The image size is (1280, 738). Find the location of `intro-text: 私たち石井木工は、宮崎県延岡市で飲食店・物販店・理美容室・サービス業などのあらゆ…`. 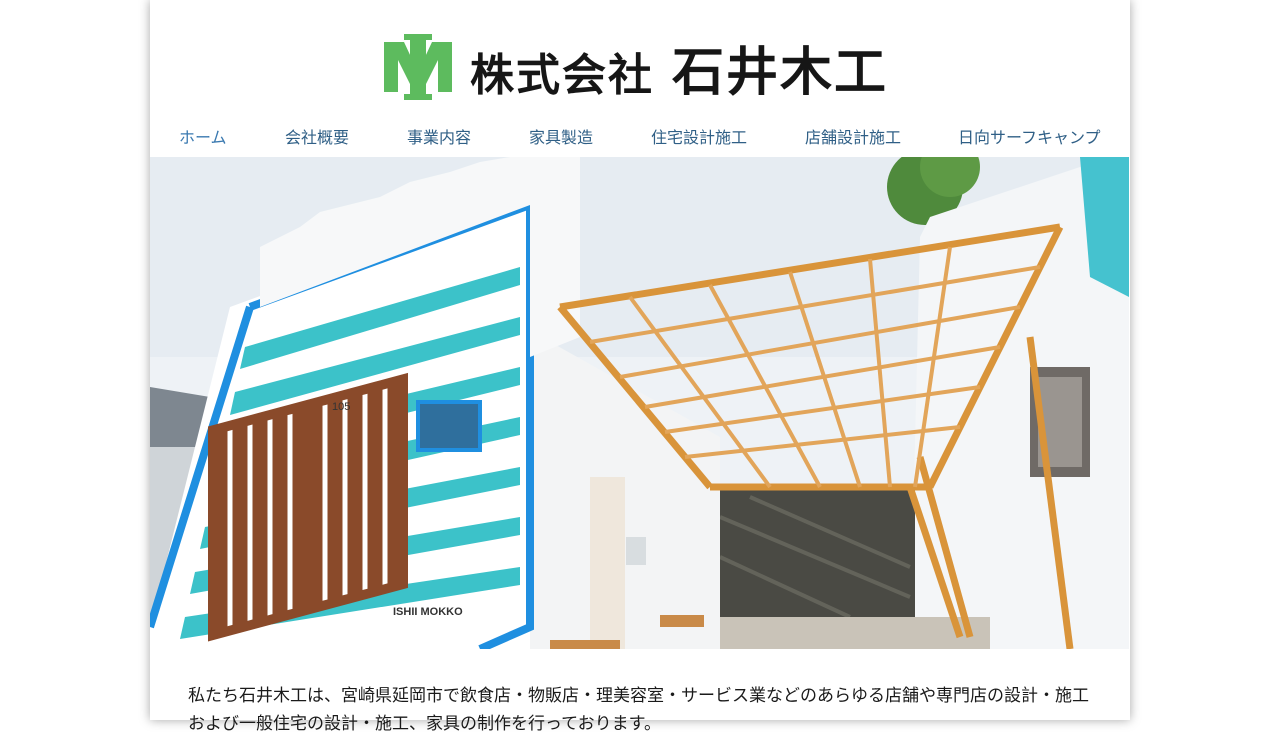

intro-text: 私たち石井木工は、宮崎県延岡市で飲食店・物販店・理美容室・サービス業などのあらゆ… is located at coordinates (638, 710).